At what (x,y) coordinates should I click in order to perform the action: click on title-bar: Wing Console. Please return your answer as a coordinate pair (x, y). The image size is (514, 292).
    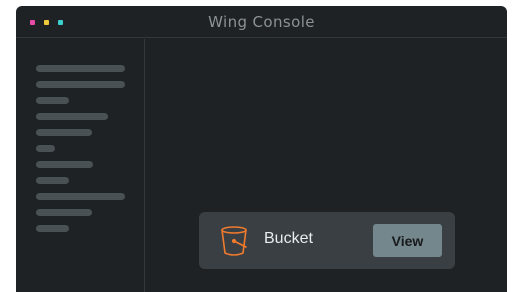
    Looking at the image, I should click on (261, 22).